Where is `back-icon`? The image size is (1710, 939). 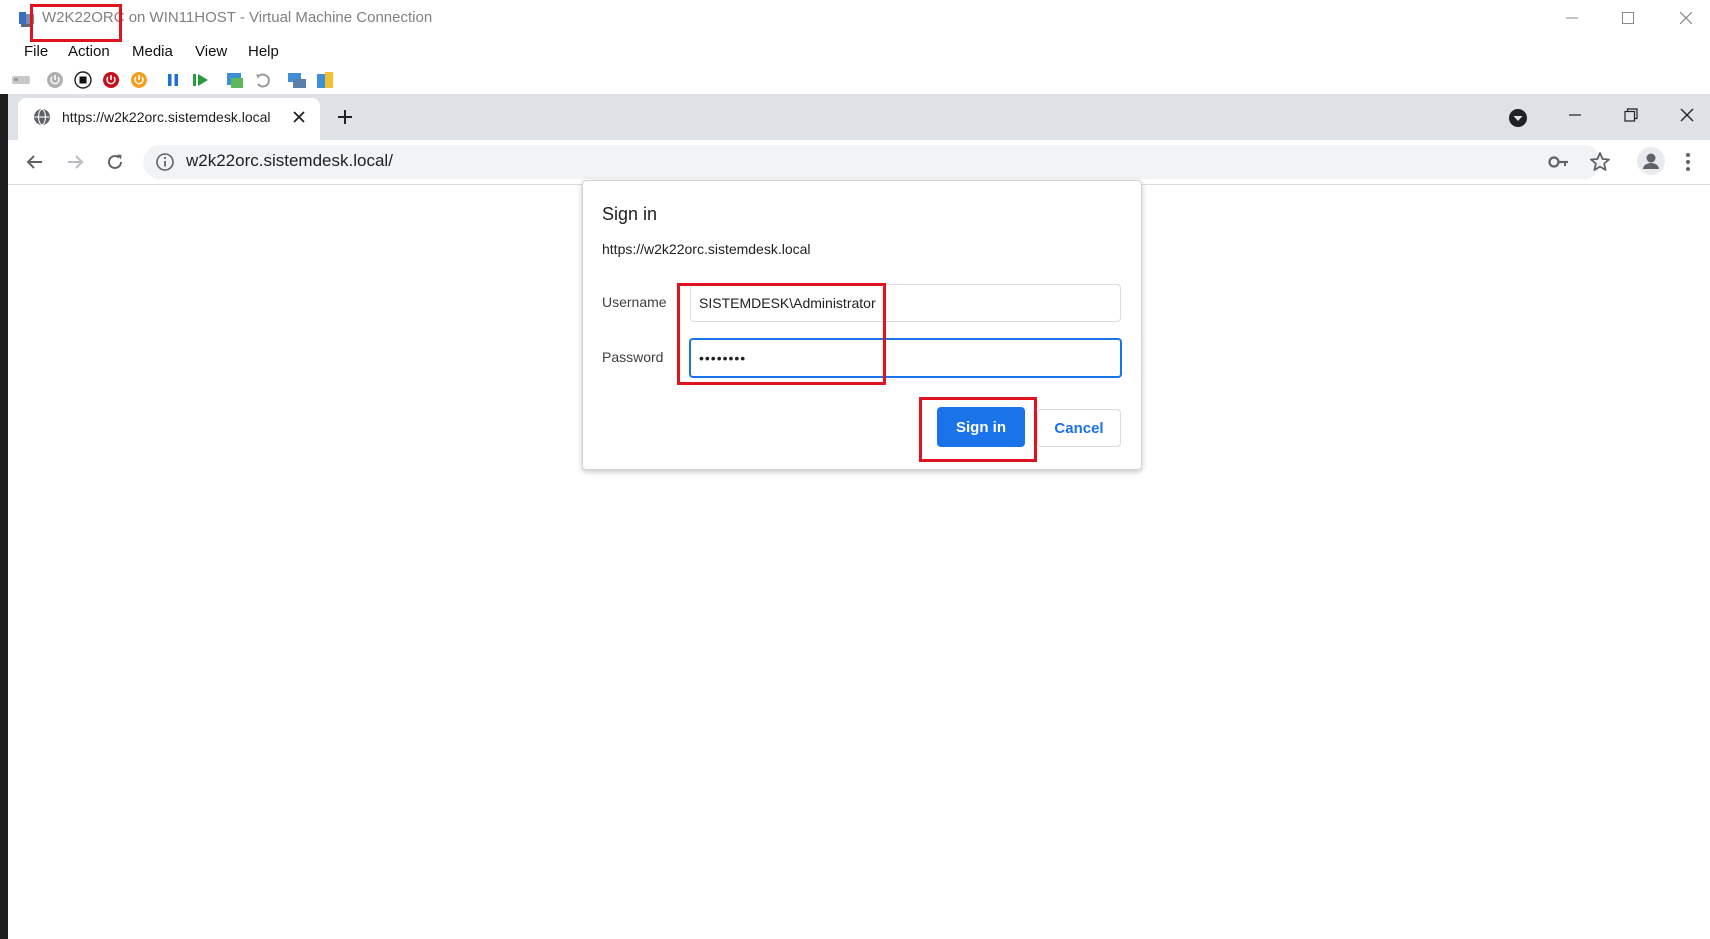
back-icon is located at coordinates (35, 162).